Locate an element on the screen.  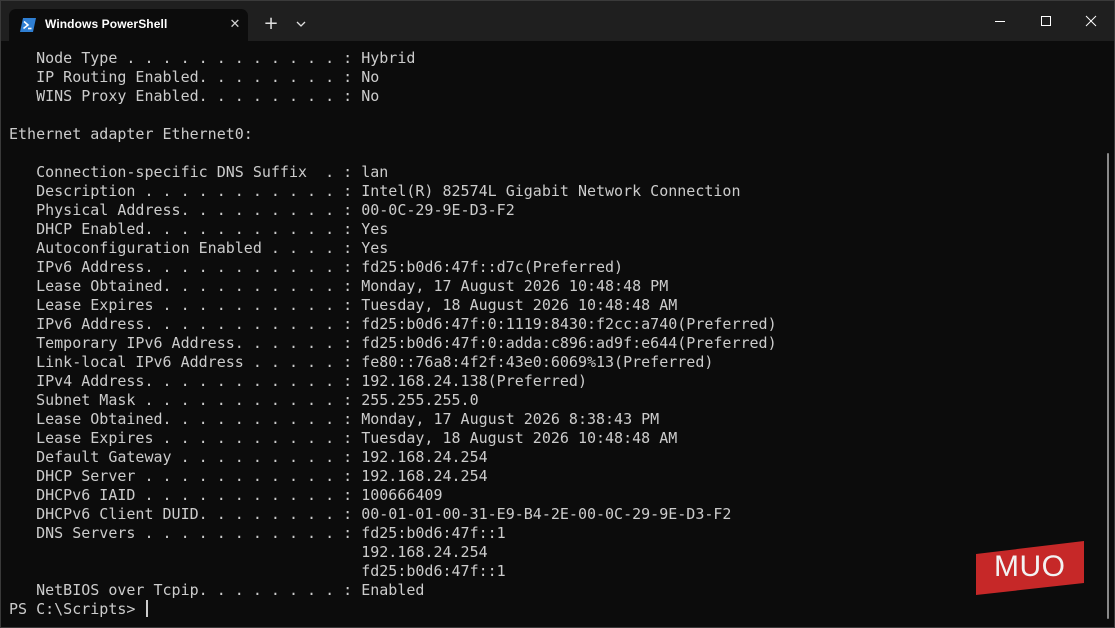
chevron-down-icon is located at coordinates (301, 24).